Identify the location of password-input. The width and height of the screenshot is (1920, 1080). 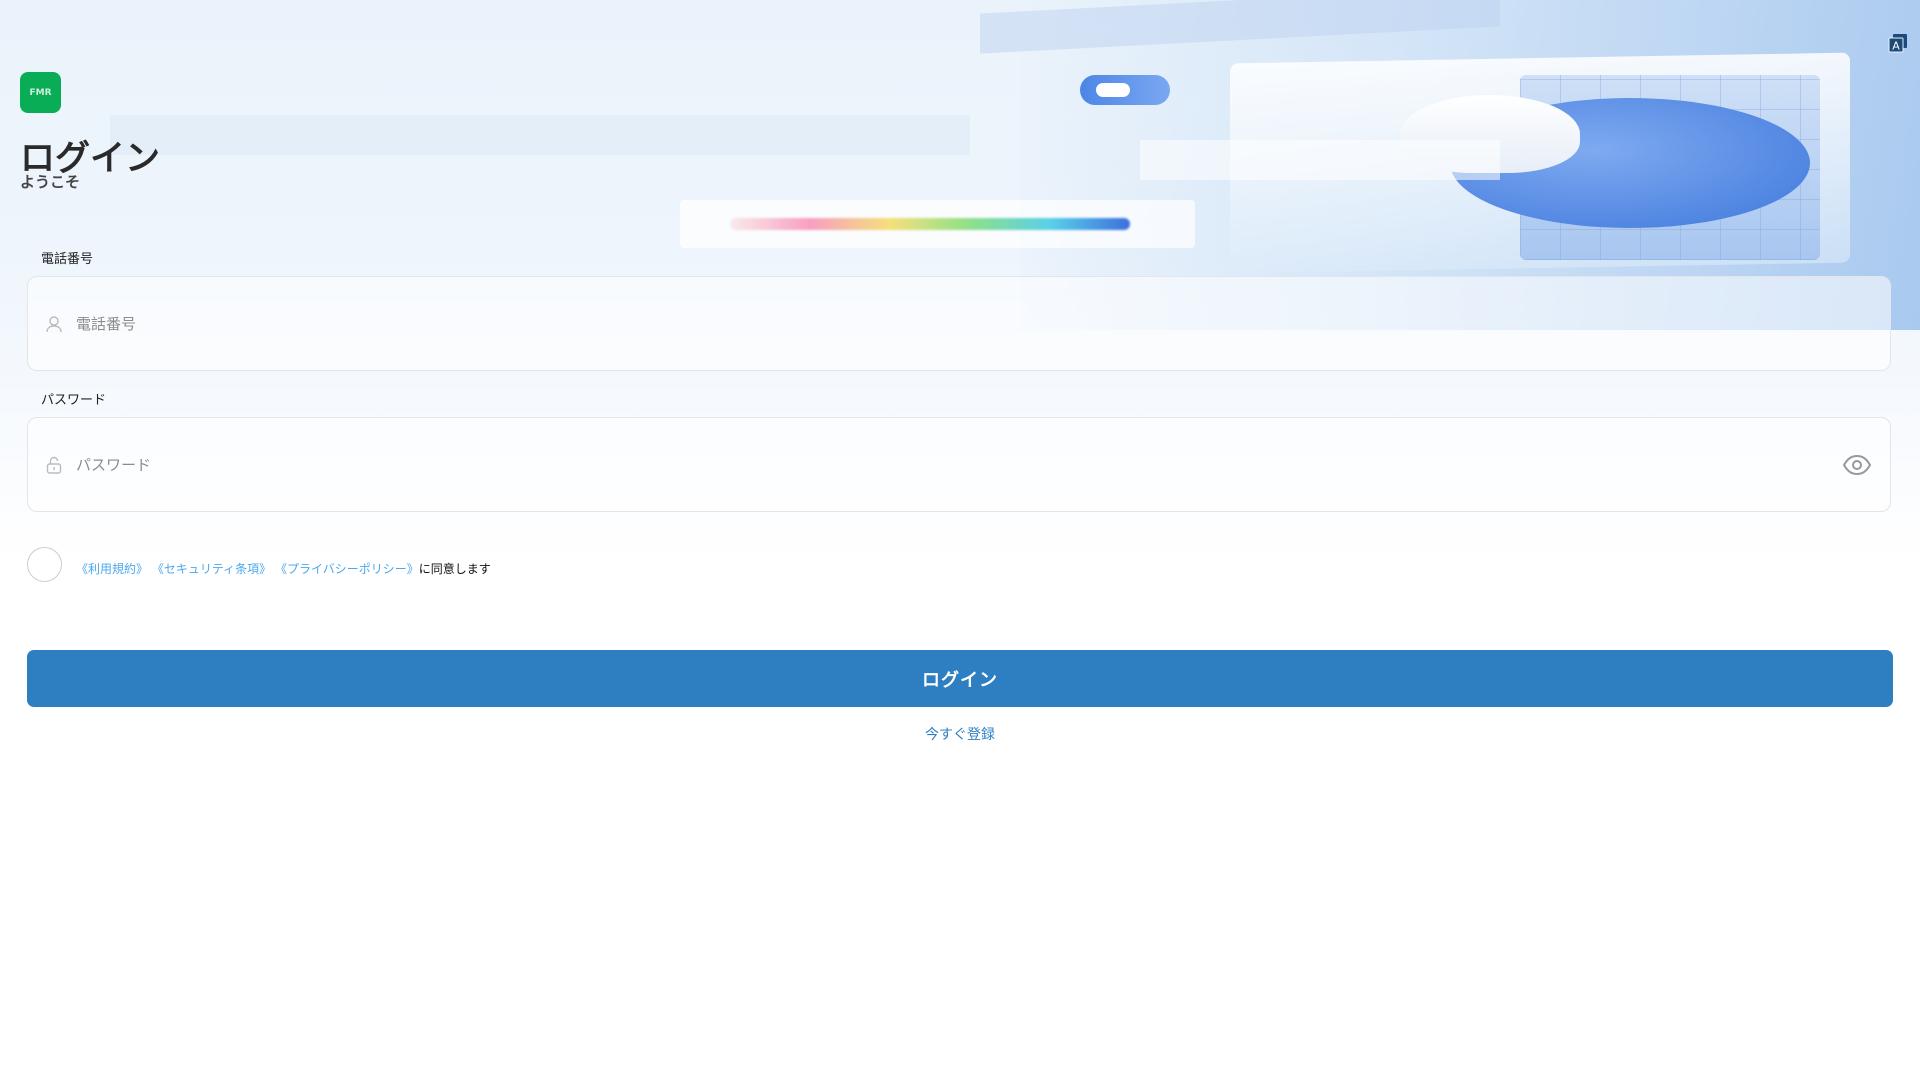
(982, 464).